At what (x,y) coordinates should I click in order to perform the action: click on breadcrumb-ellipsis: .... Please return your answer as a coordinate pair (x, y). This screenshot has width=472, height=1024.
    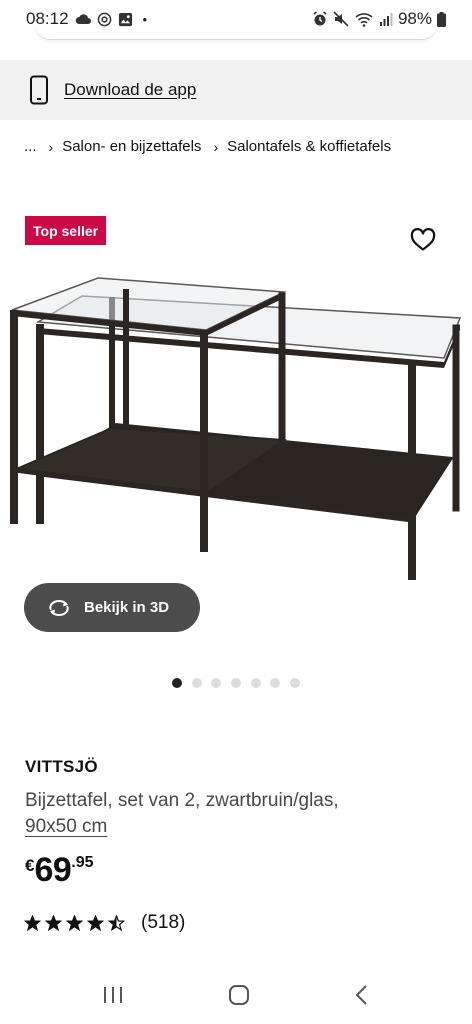
    Looking at the image, I should click on (30, 146).